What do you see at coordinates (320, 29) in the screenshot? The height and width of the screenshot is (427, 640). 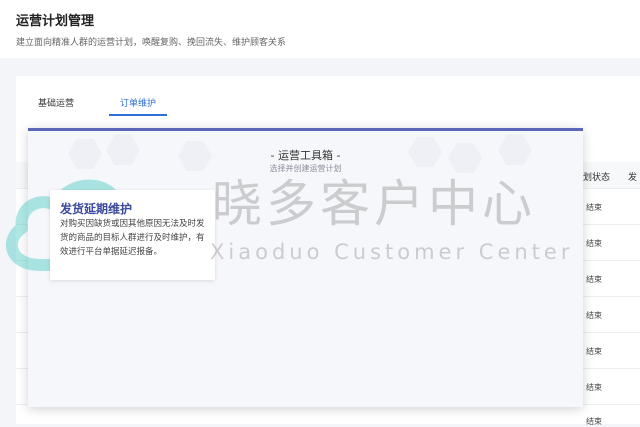 I see `page-header: 运营计划管理 建立面向精准人群的运营计划，唤醒复购、挽回流失、维护顾客关系` at bounding box center [320, 29].